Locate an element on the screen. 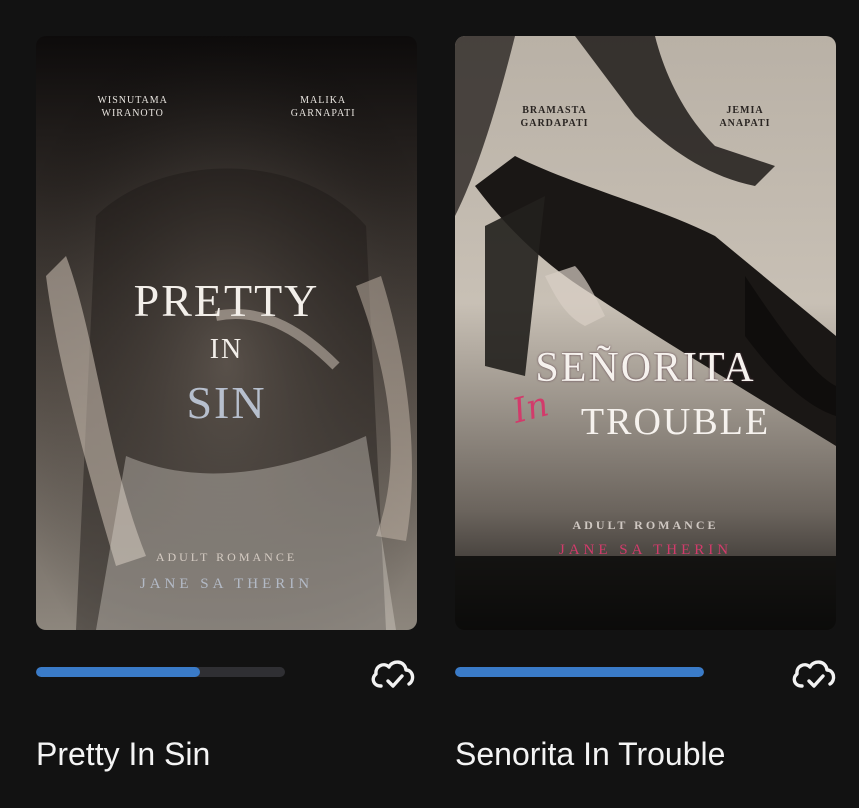  cover-authors: BRAMASTA GARDAPATI JEMIA ANAPATI is located at coordinates (645, 117).